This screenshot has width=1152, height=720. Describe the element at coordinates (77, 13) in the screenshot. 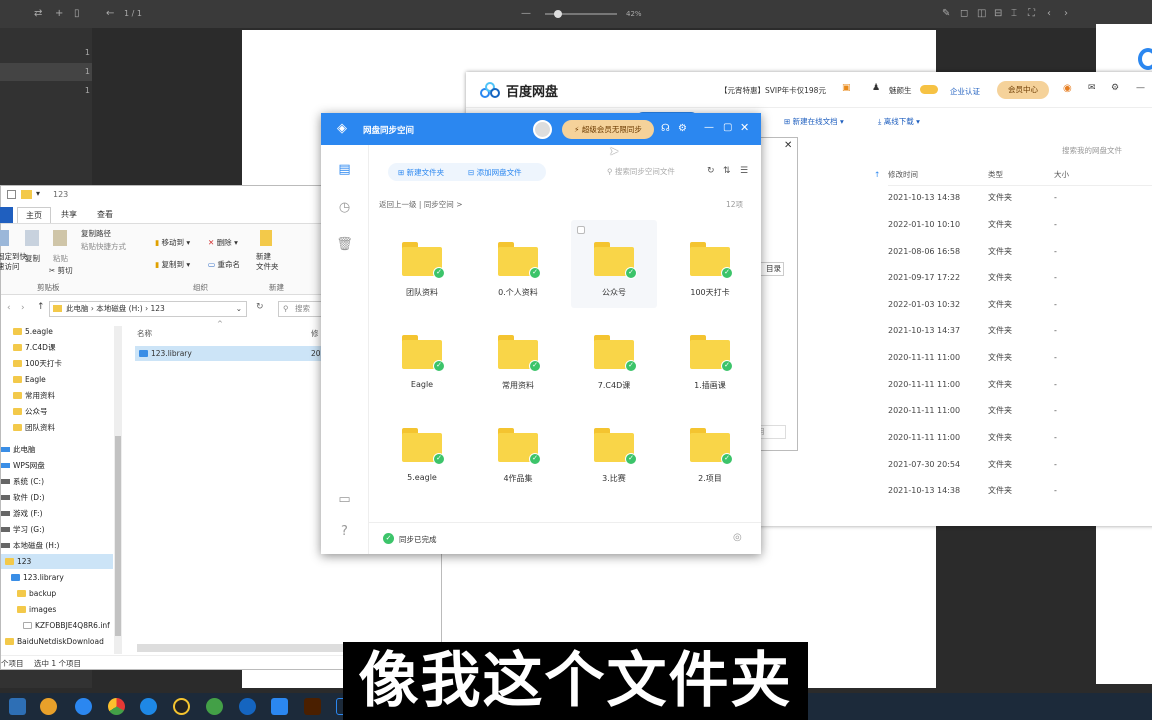

I see `sidebar-icon: ▯` at that location.